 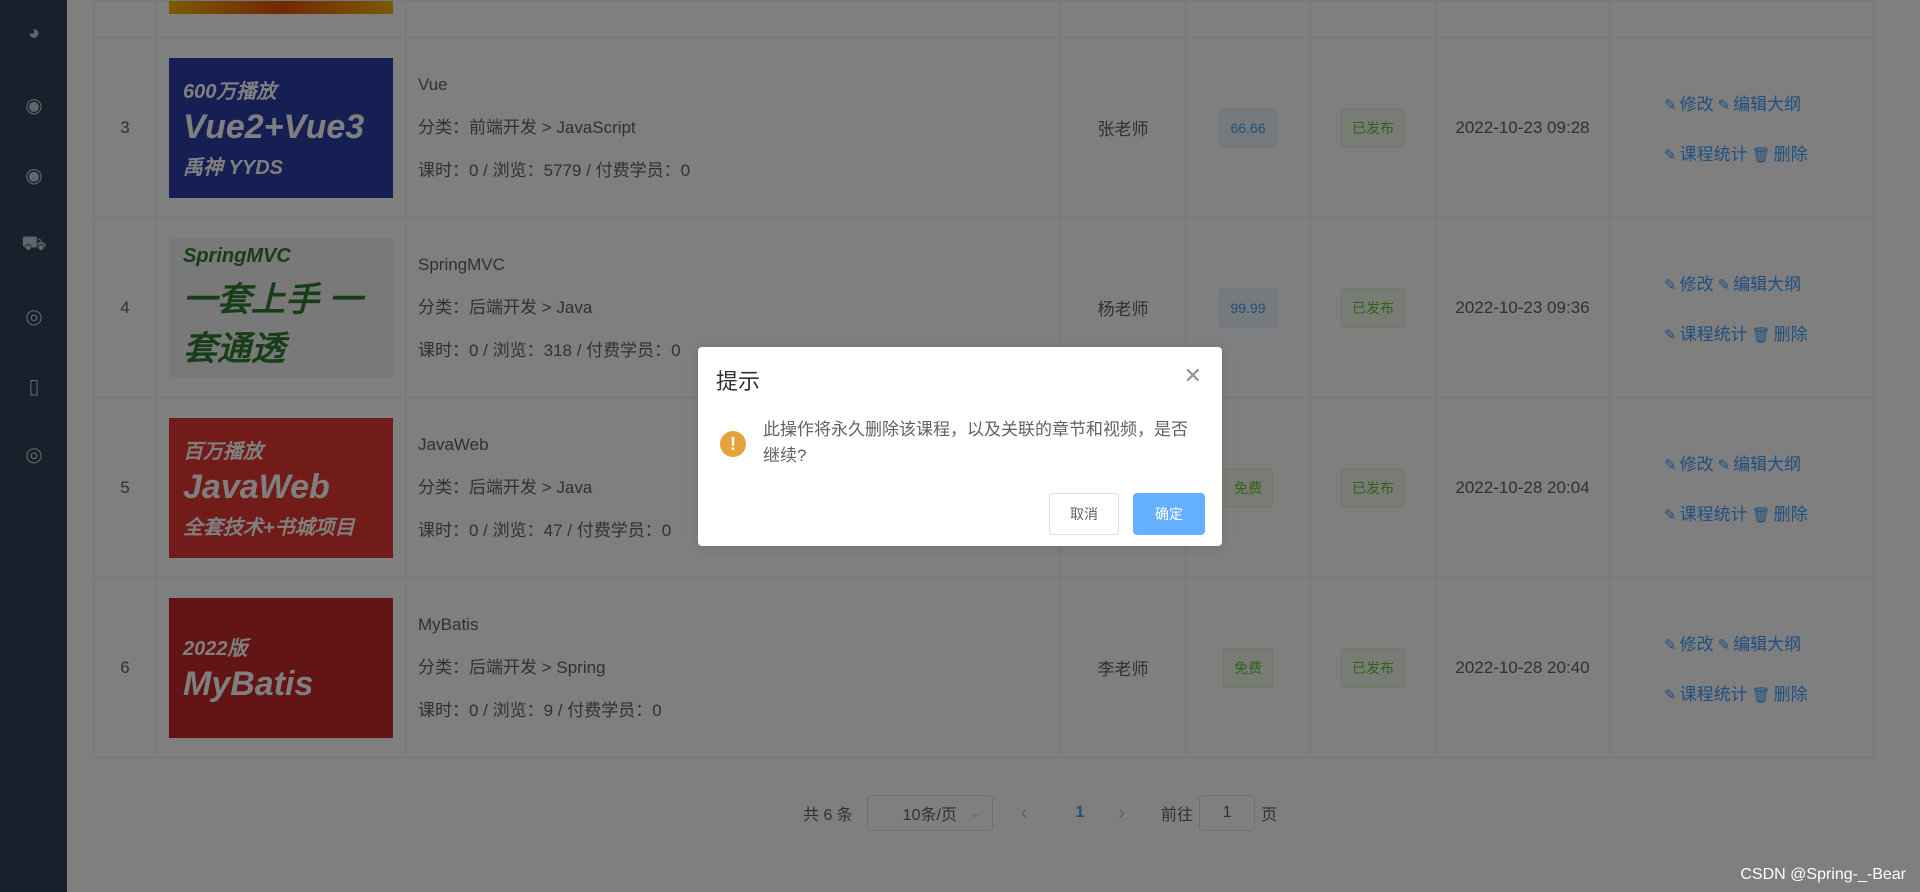 I want to click on watermark: CSDN @Spring-_-Bear, so click(x=1823, y=874).